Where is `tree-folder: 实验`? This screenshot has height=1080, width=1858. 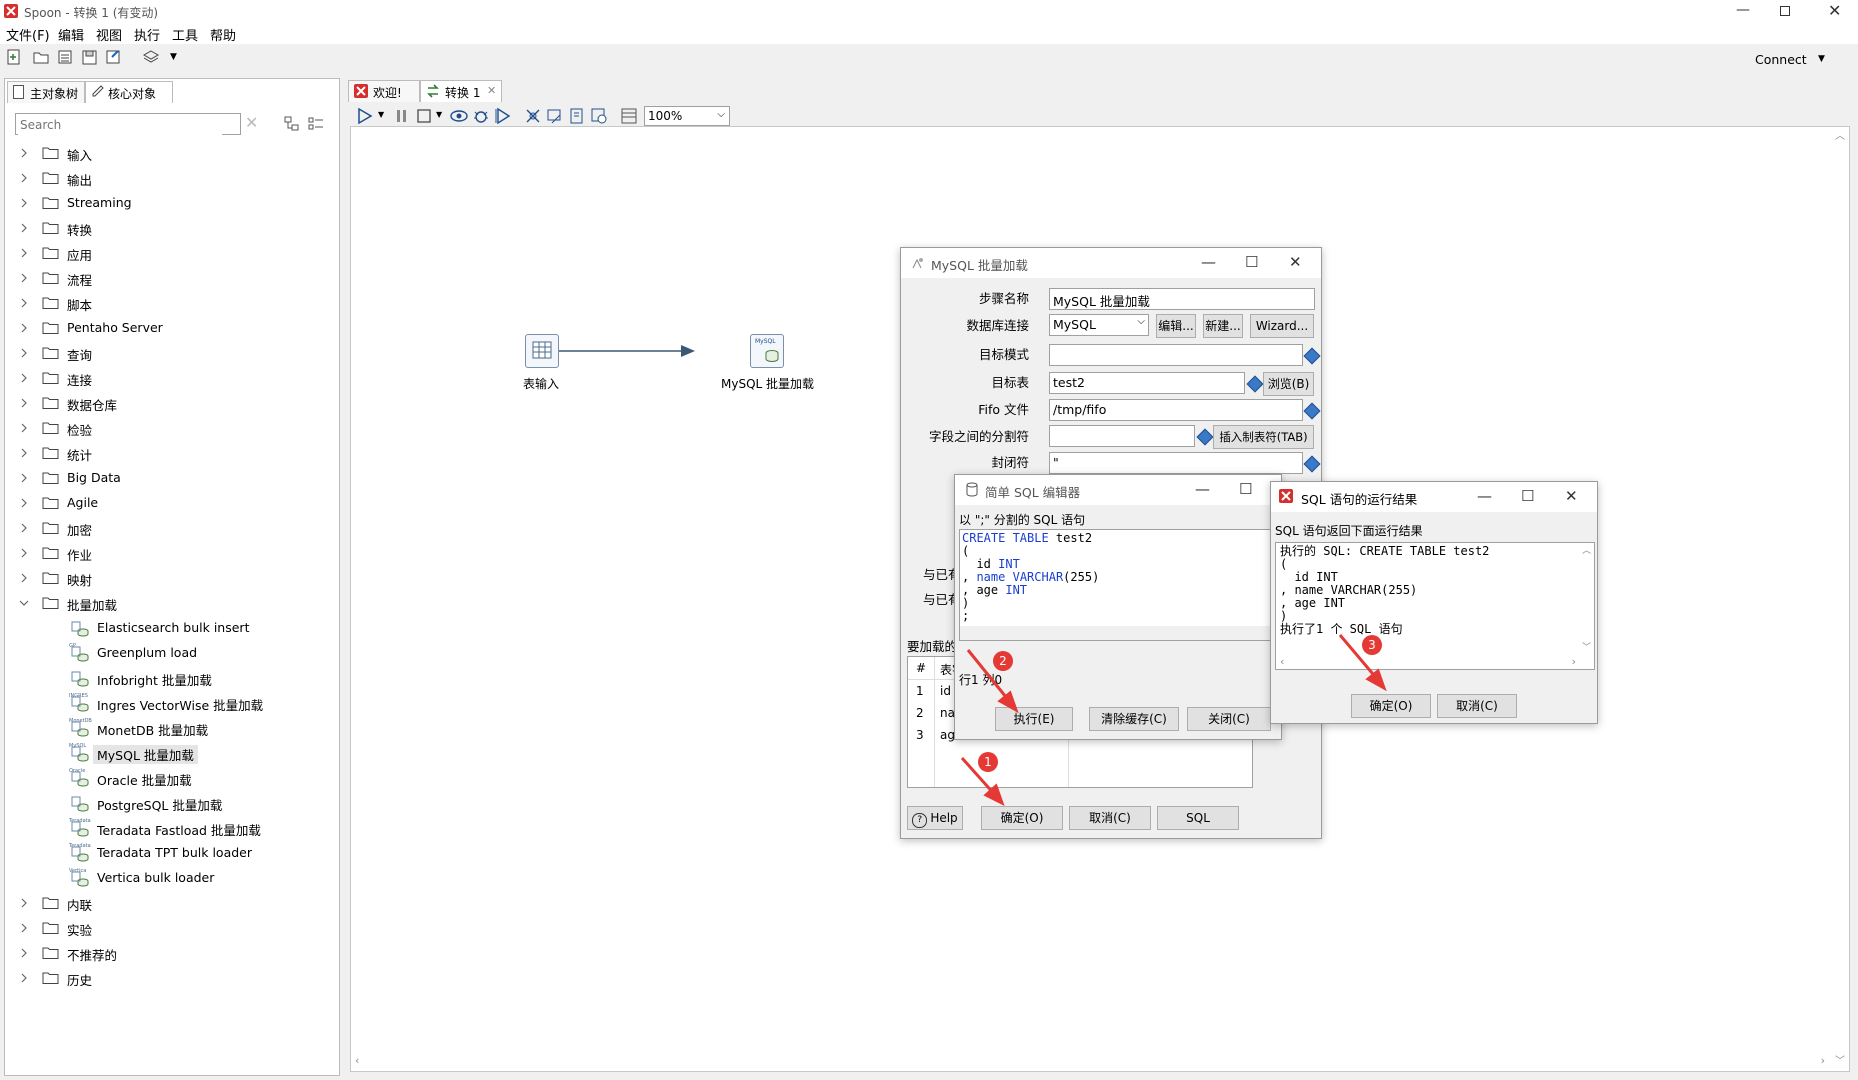
tree-folder: 实验 is located at coordinates (170, 928).